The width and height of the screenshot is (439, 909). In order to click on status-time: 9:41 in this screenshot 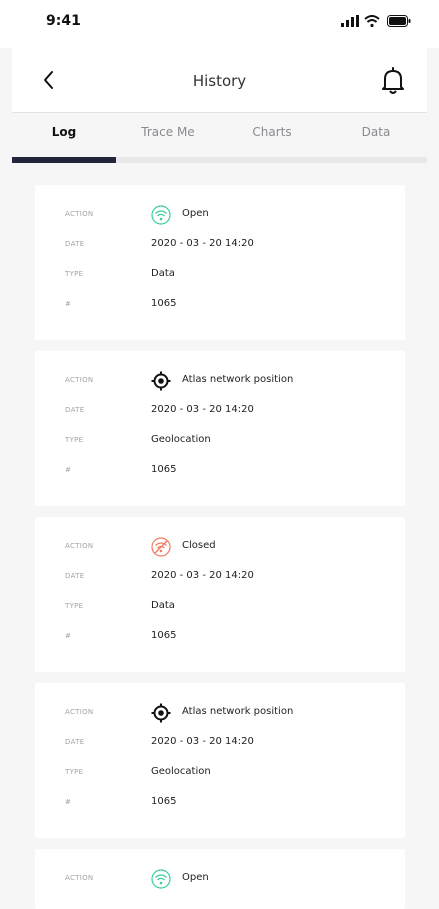, I will do `click(63, 21)`.